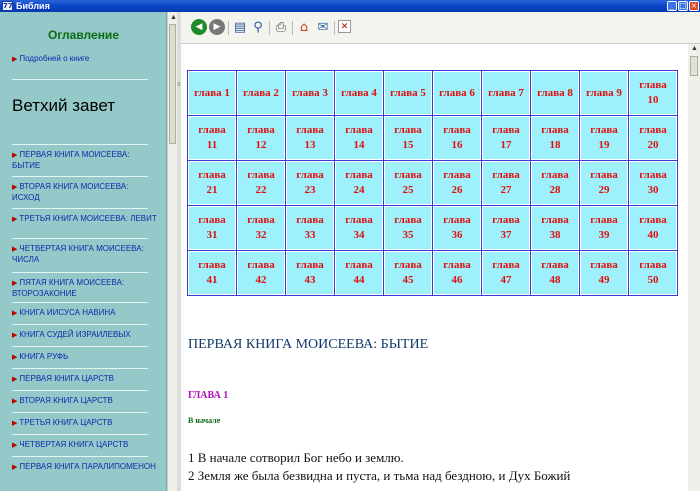  What do you see at coordinates (653, 183) in the screenshot?
I see `chapter-link: глава 30` at bounding box center [653, 183].